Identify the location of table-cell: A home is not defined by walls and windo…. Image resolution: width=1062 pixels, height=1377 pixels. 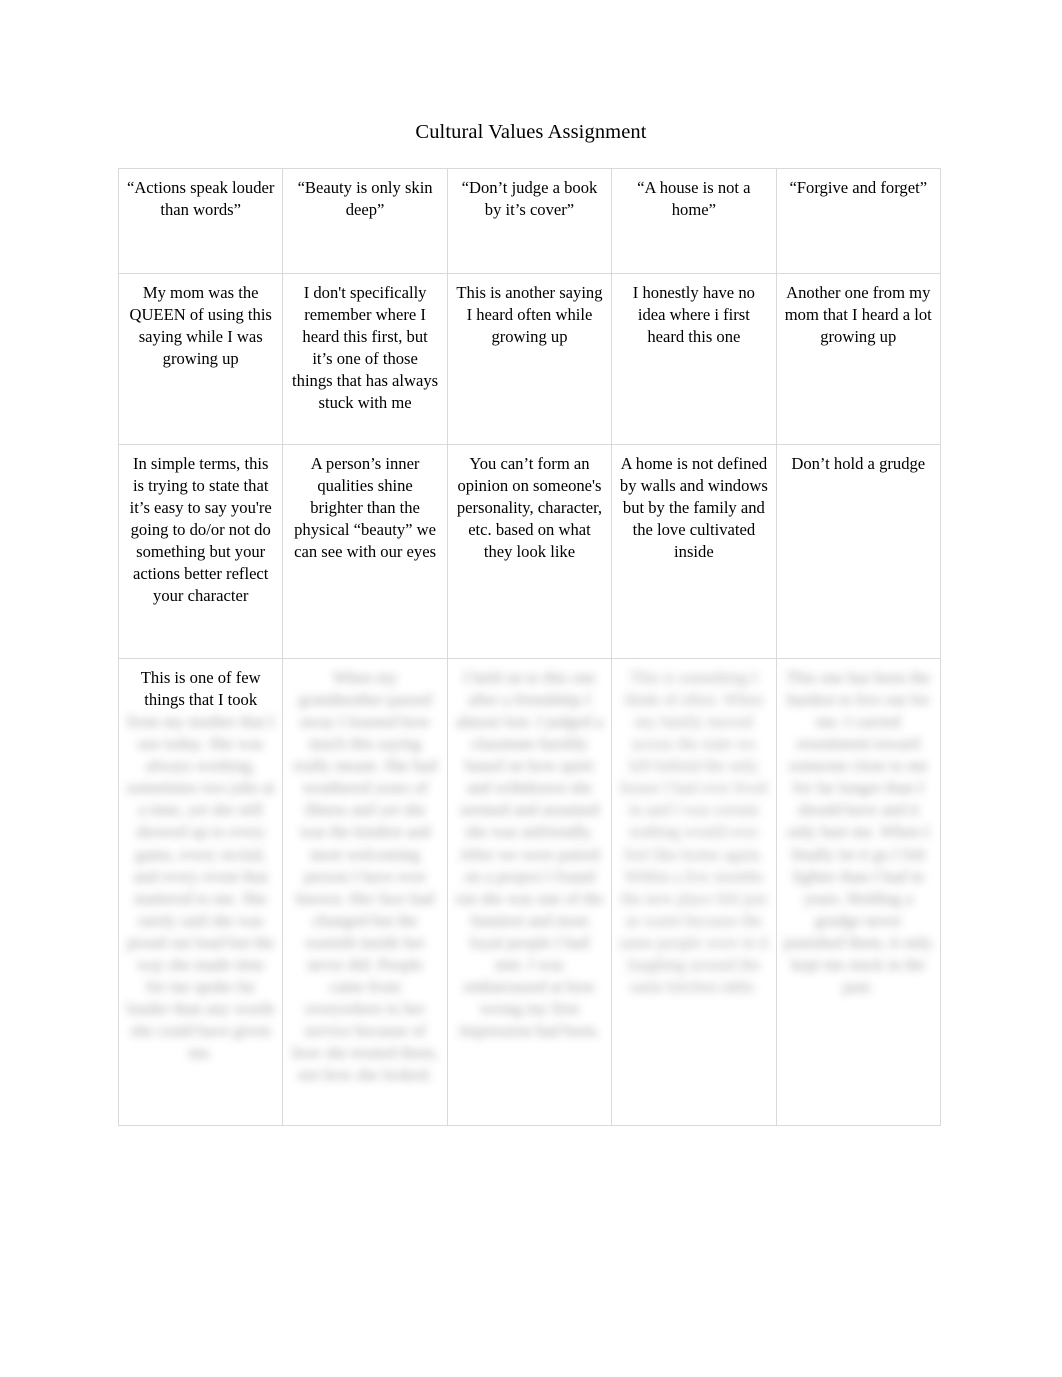
(694, 551).